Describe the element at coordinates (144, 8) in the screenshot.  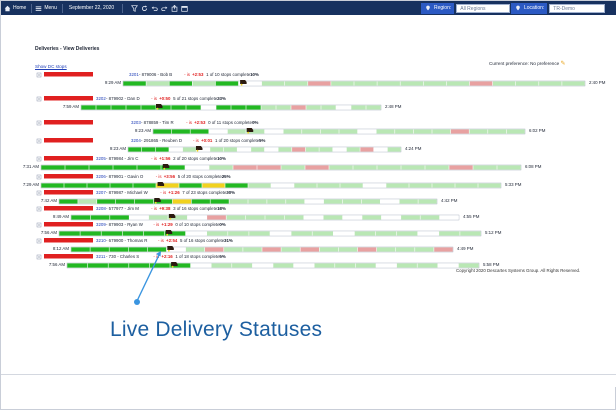
I see `refresh-icon` at that location.